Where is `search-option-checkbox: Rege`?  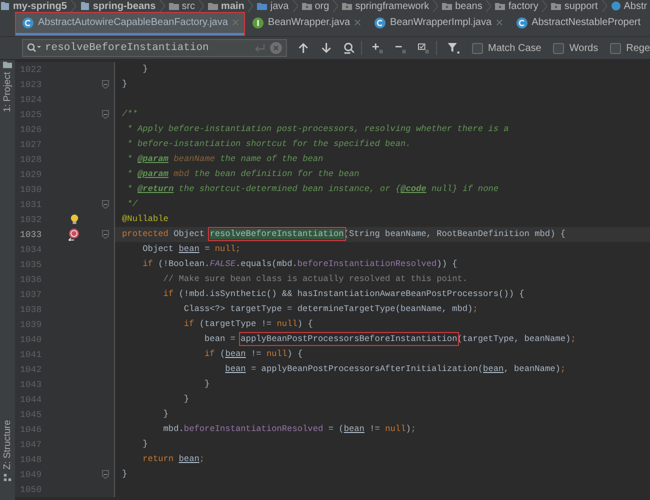
search-option-checkbox: Rege is located at coordinates (630, 48).